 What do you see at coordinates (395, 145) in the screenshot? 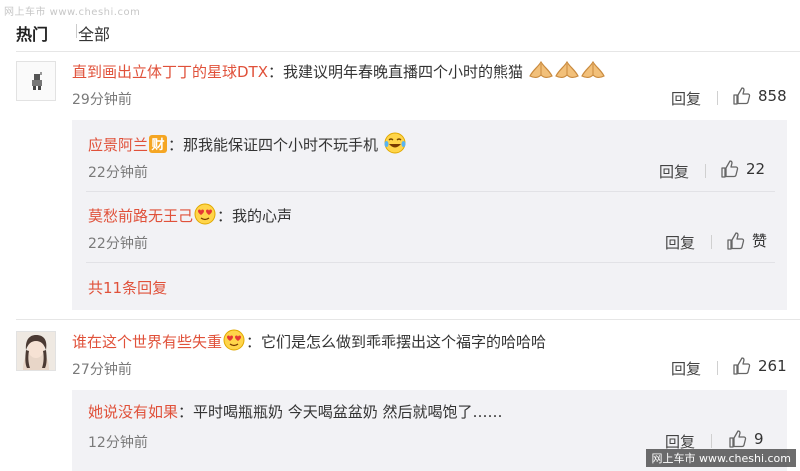
I see `laughing-tears-emoji-icon` at bounding box center [395, 145].